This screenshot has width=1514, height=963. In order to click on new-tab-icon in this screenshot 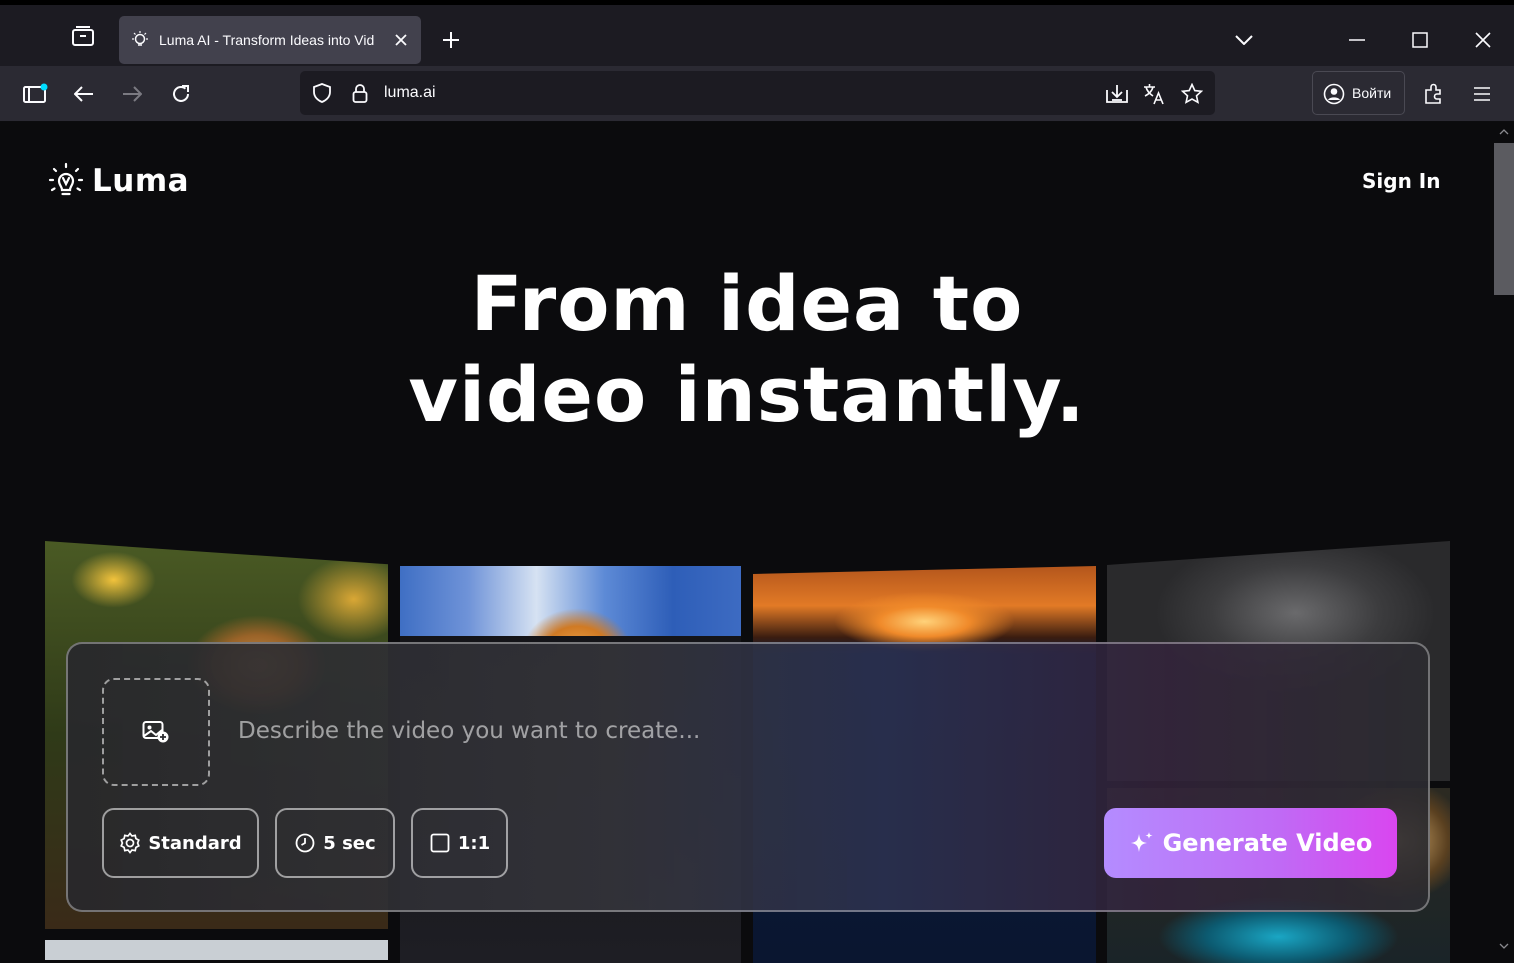, I will do `click(451, 40)`.